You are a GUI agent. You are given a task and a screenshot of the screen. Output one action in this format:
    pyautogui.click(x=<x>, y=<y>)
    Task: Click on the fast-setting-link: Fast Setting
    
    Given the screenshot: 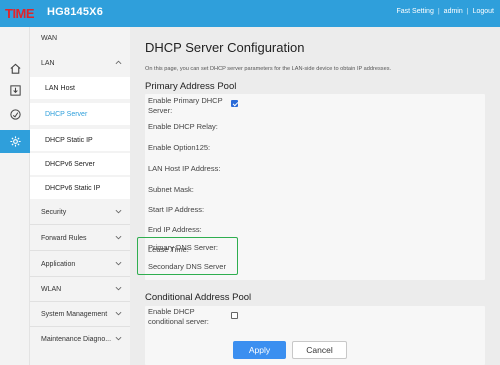 What is the action you would take?
    pyautogui.click(x=414, y=11)
    